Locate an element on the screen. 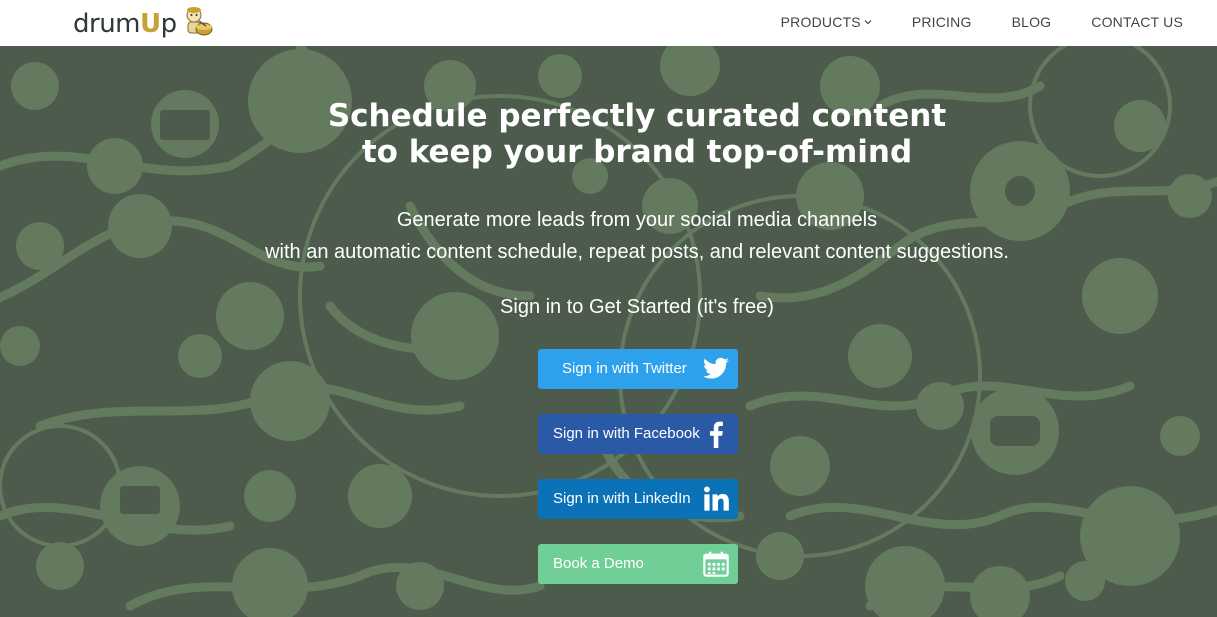 The width and height of the screenshot is (1217, 617). linkedin-in-icon is located at coordinates (716, 498).